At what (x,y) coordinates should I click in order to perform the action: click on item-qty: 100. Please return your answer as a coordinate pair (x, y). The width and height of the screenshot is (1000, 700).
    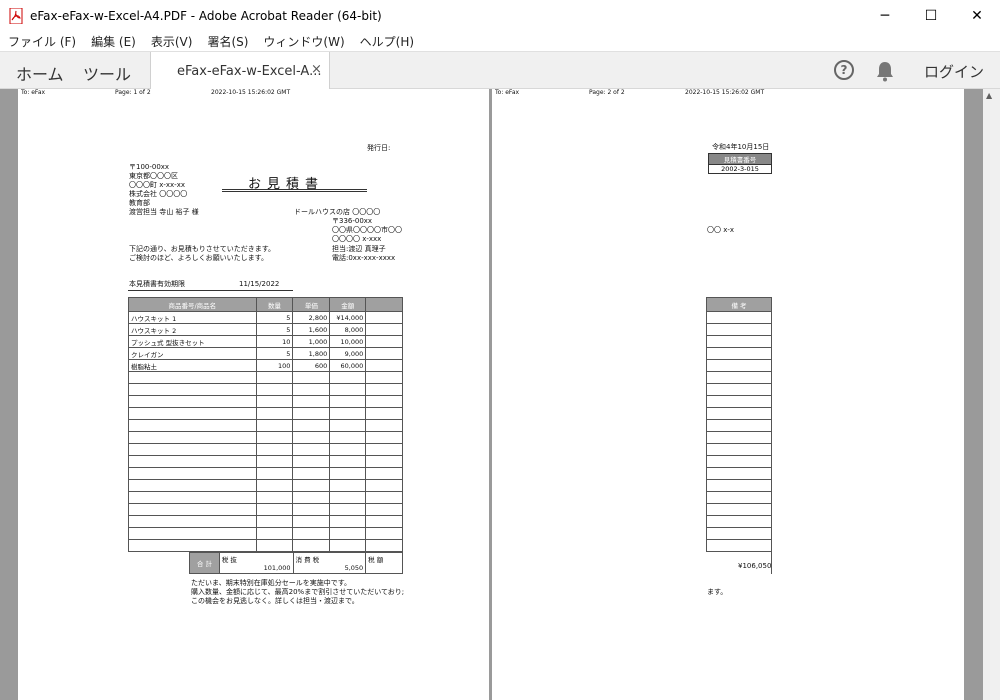
    Looking at the image, I should click on (274, 365).